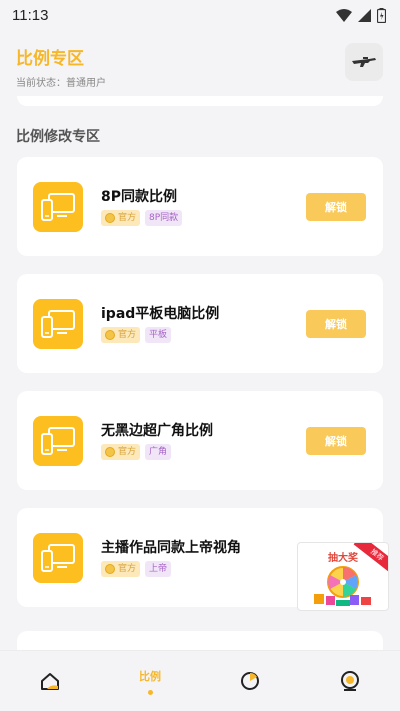  I want to click on home-icon, so click(50, 681).